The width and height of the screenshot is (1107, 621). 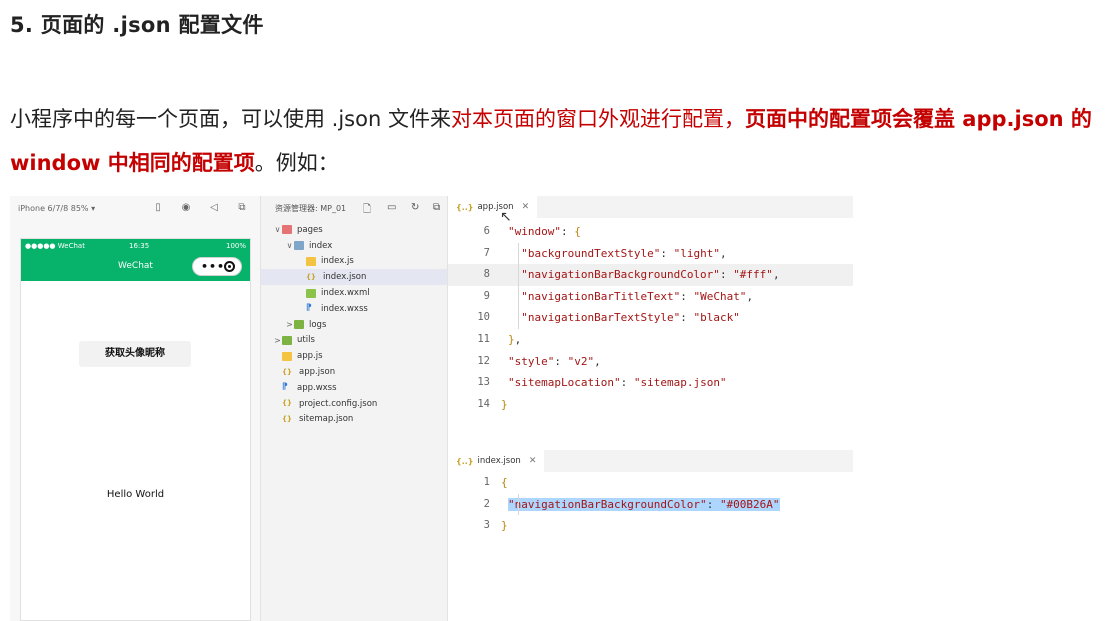 What do you see at coordinates (391, 207) in the screenshot?
I see `new-folder-icon: ▭` at bounding box center [391, 207].